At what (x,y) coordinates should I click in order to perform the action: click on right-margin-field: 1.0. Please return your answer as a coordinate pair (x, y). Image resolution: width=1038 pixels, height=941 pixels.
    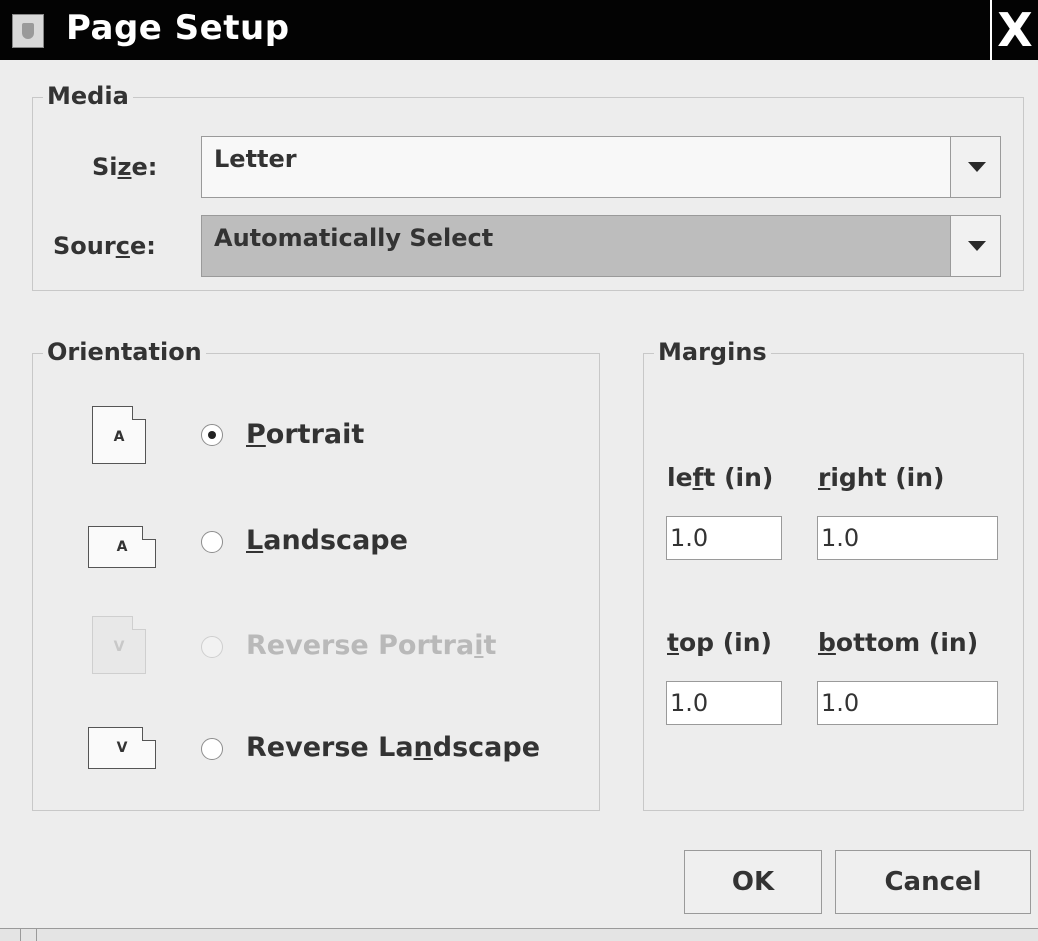
    Looking at the image, I should click on (907, 538).